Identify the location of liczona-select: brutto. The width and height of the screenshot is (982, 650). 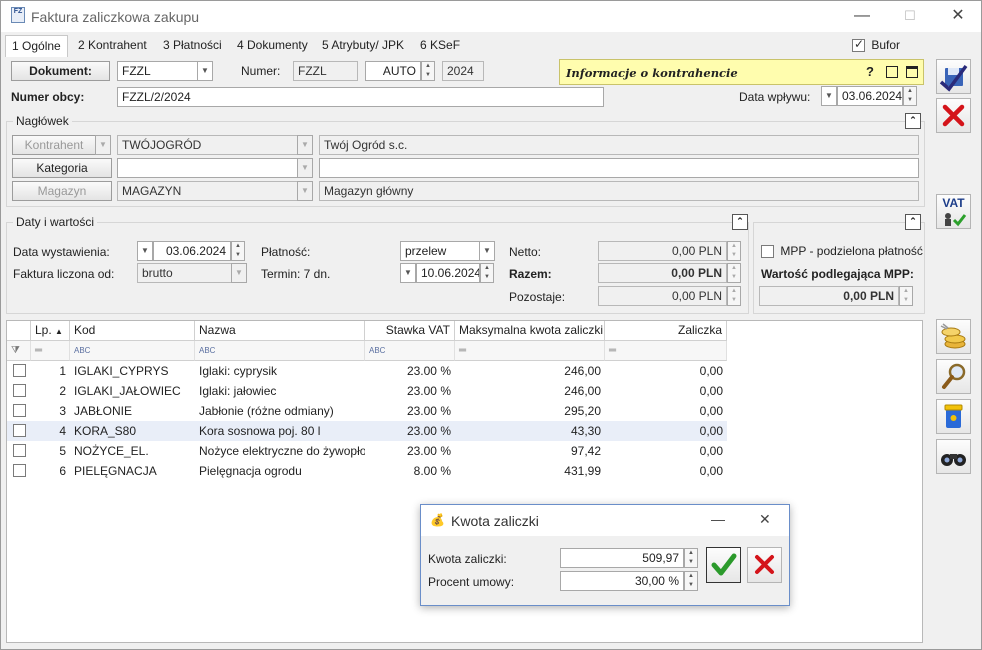
(185, 273).